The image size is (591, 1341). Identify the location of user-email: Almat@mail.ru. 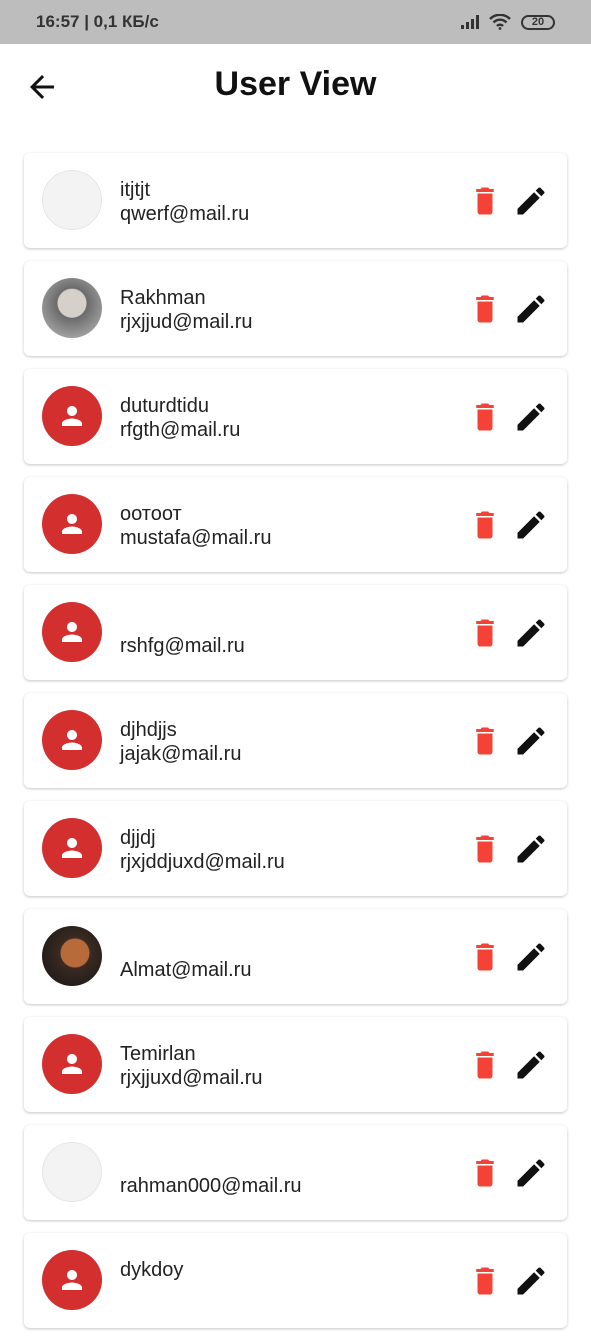
(186, 970).